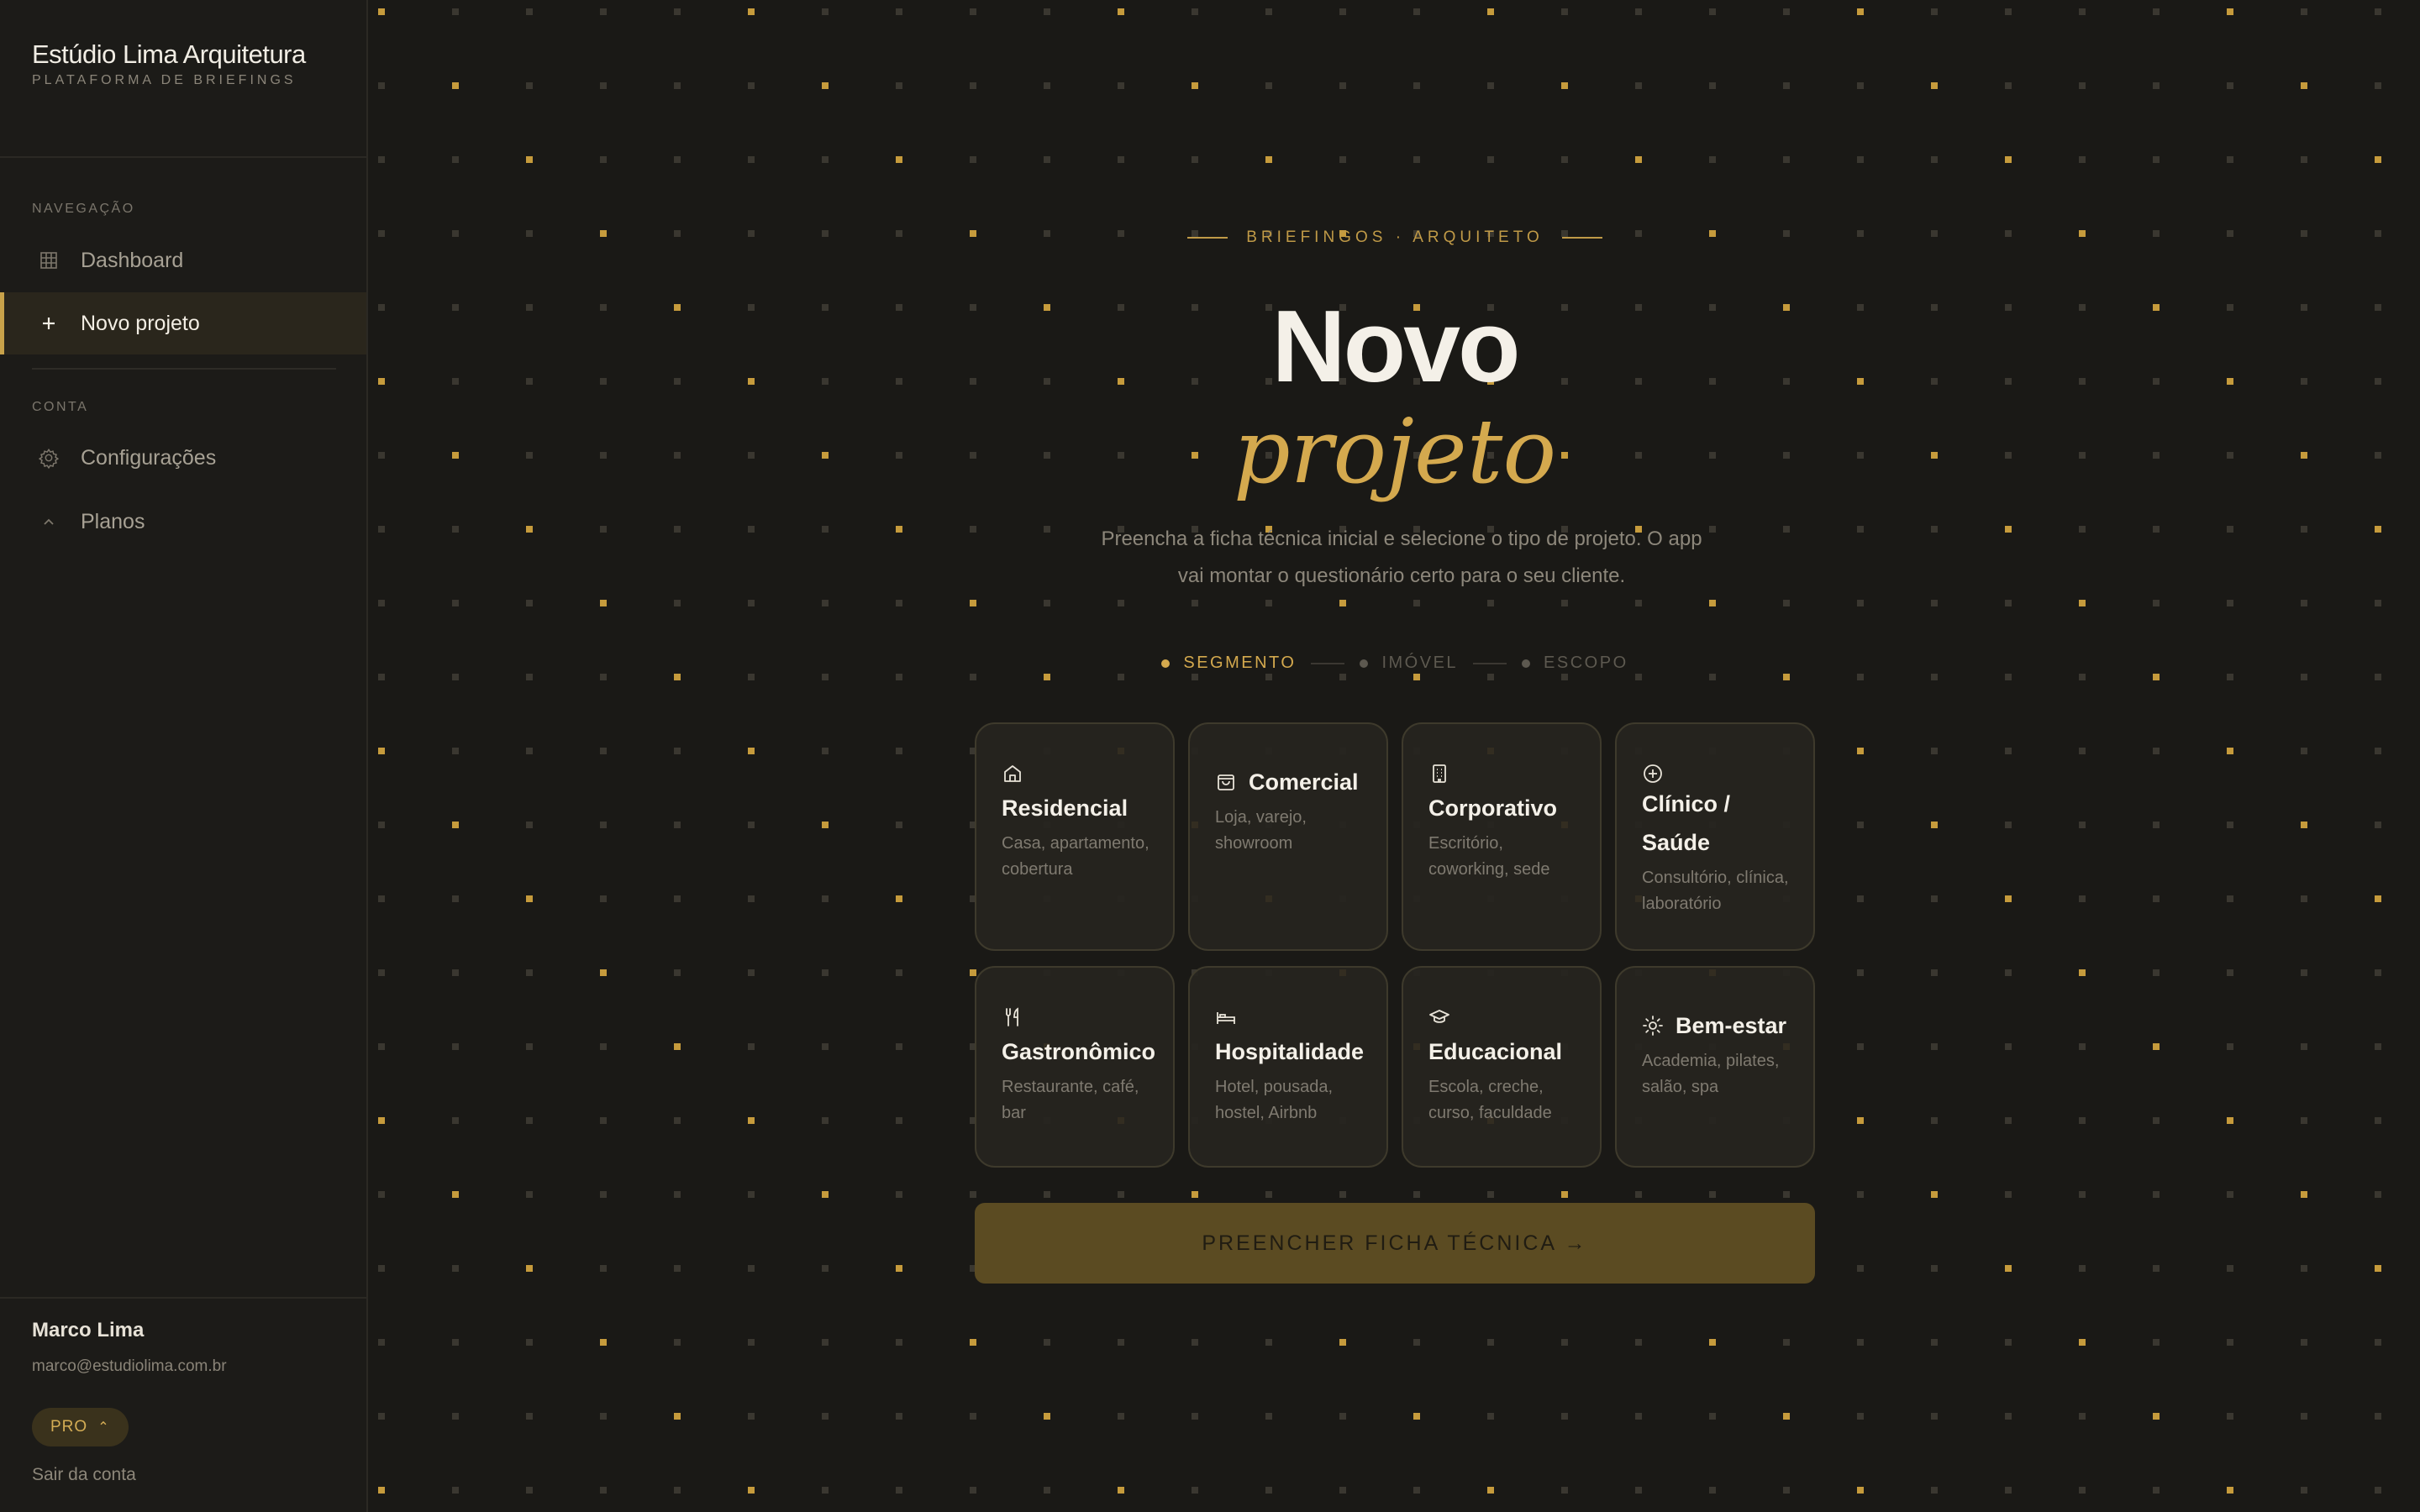 This screenshot has width=2420, height=1512. Describe the element at coordinates (183, 323) in the screenshot. I see `sidebar-item-novo-projeto: Novo projeto` at that location.